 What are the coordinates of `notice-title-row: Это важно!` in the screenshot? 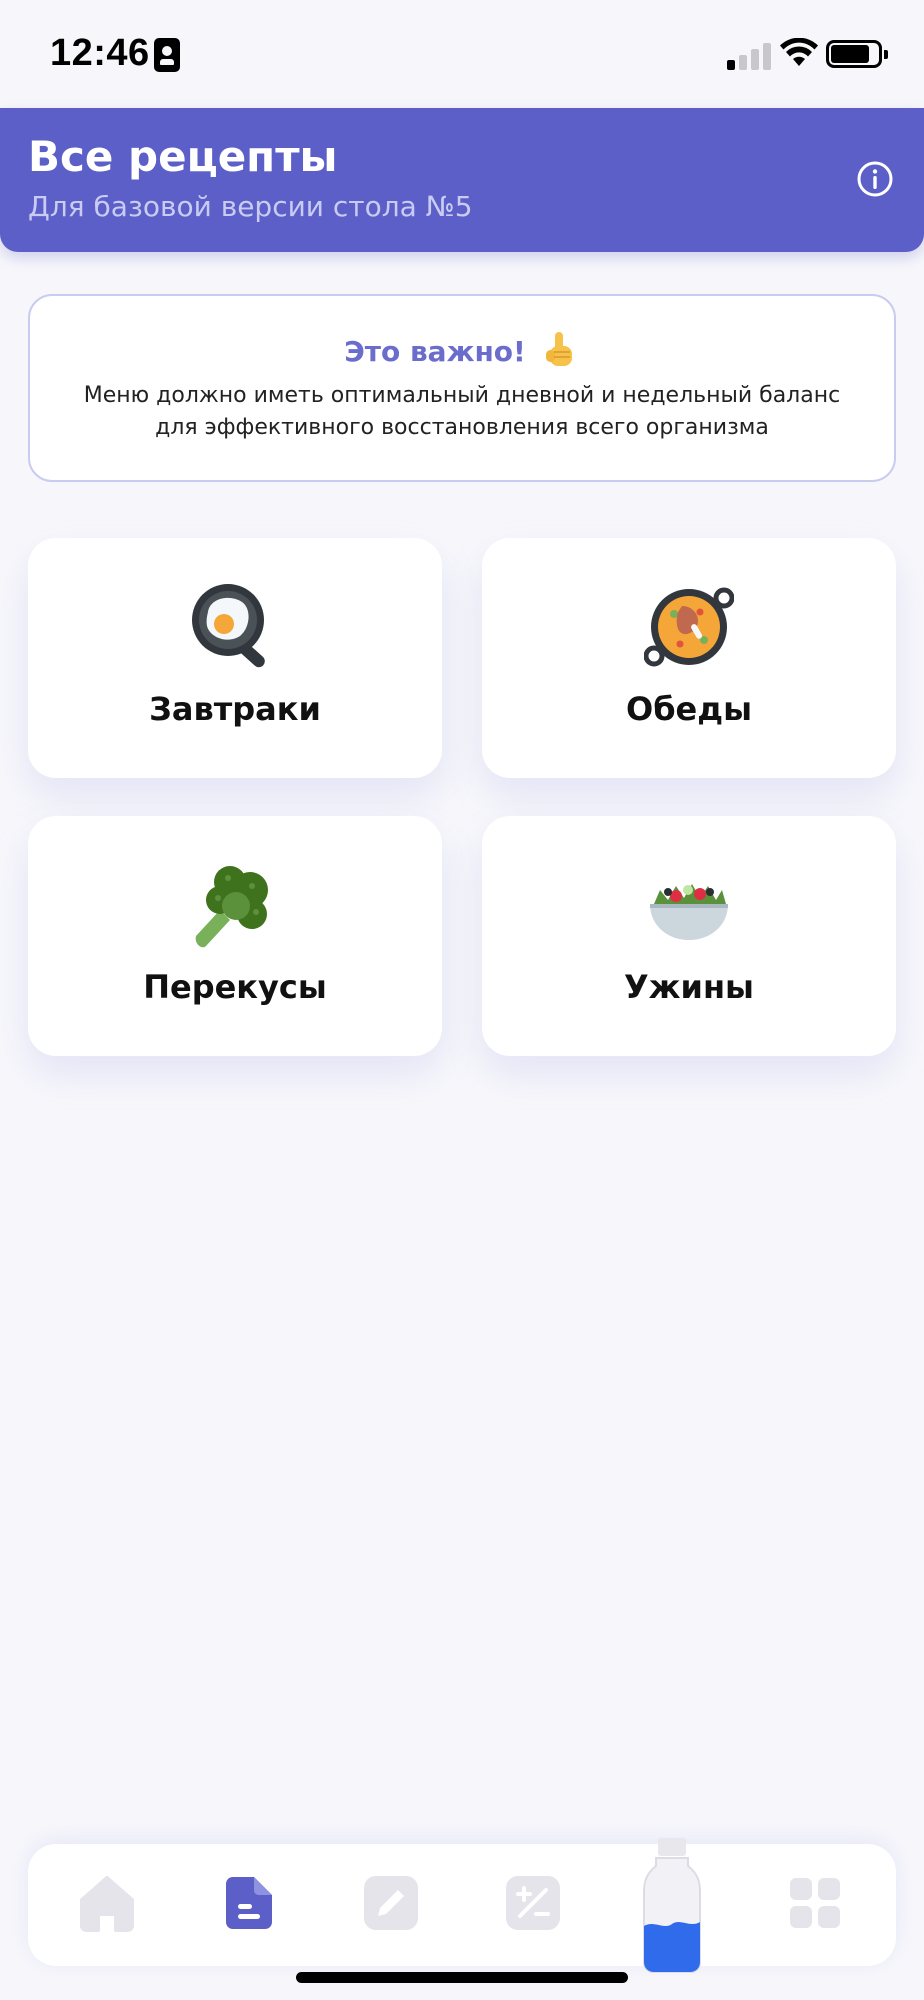 It's located at (462, 351).